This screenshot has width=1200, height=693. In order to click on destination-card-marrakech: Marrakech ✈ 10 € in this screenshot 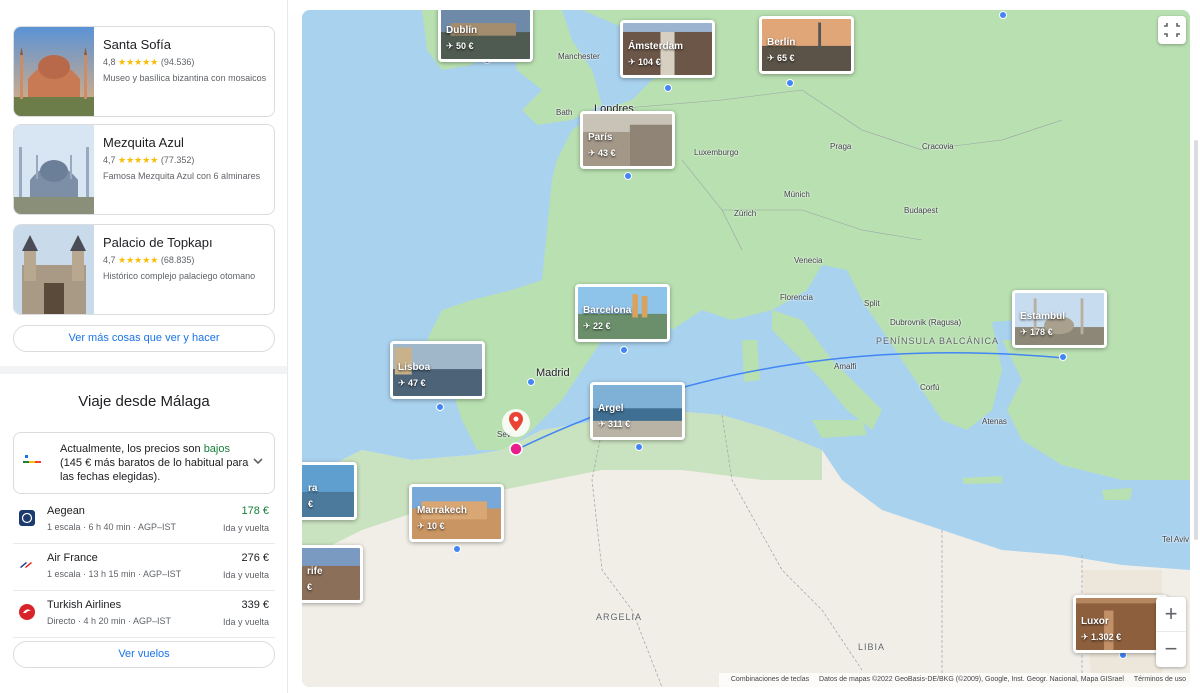, I will do `click(456, 513)`.